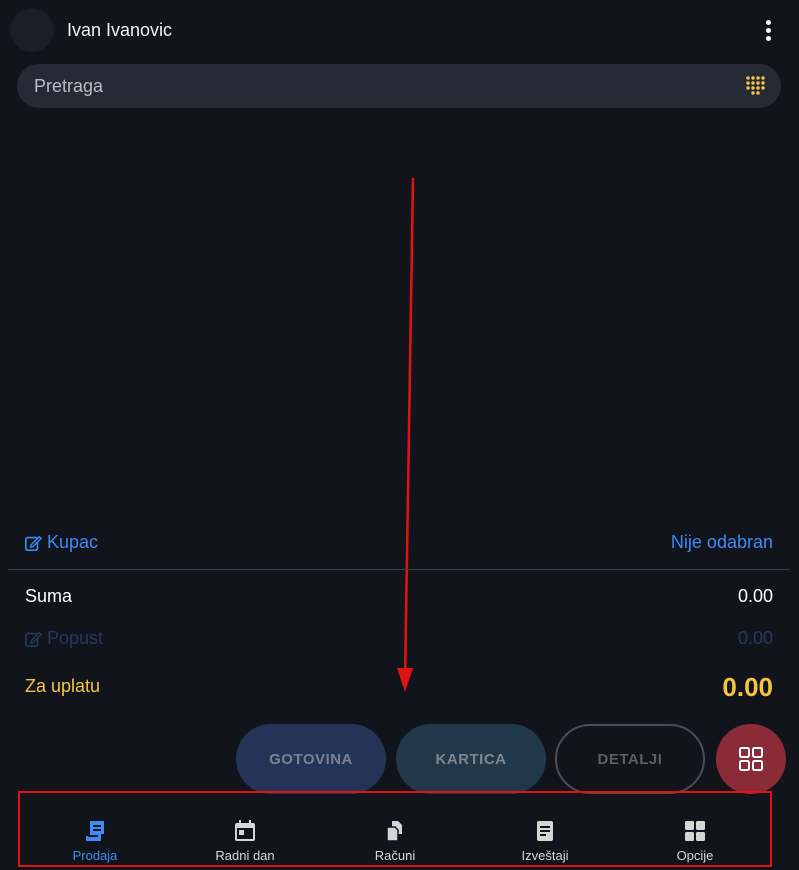 Image resolution: width=799 pixels, height=870 pixels. What do you see at coordinates (49, 596) in the screenshot?
I see `sum-label: Suma` at bounding box center [49, 596].